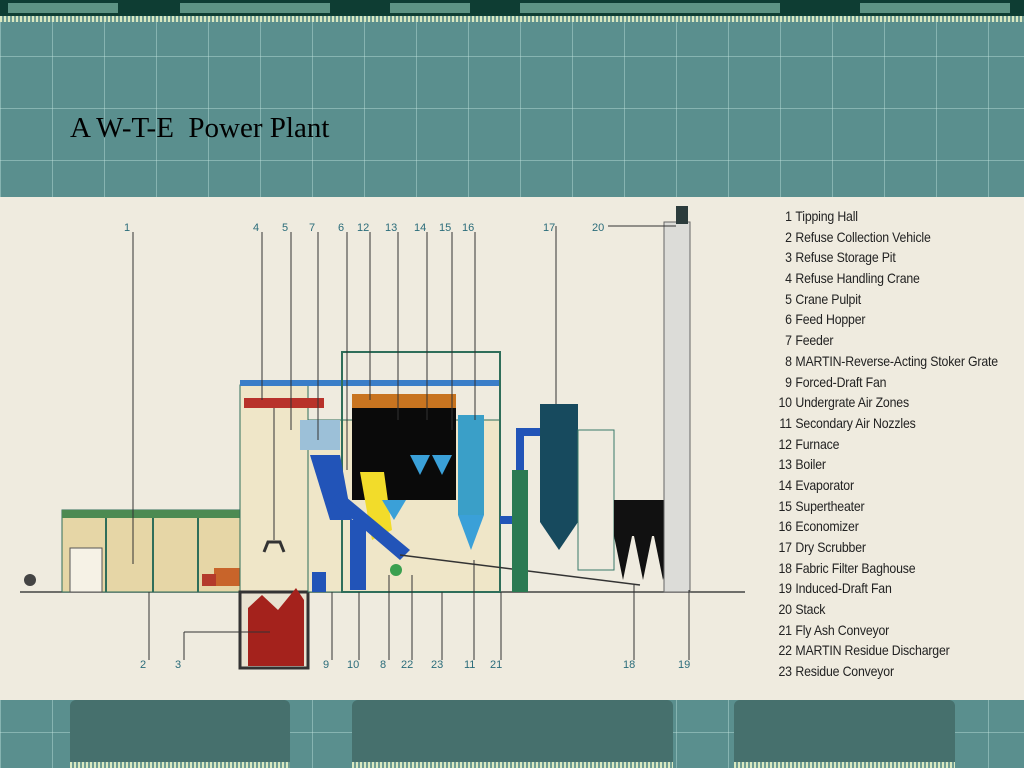  What do you see at coordinates (802, 609) in the screenshot?
I see `legend-item: 20 Stack` at bounding box center [802, 609].